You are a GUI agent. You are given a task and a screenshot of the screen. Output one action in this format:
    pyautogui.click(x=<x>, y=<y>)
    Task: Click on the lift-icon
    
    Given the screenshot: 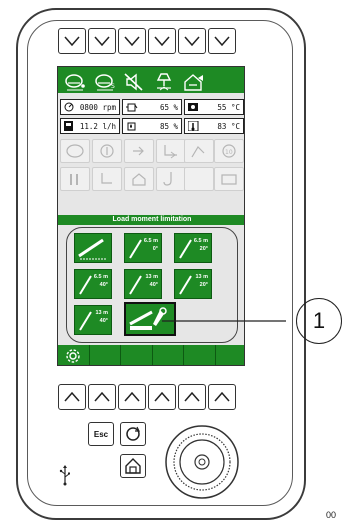 What is the action you would take?
    pyautogui.click(x=198, y=152)
    